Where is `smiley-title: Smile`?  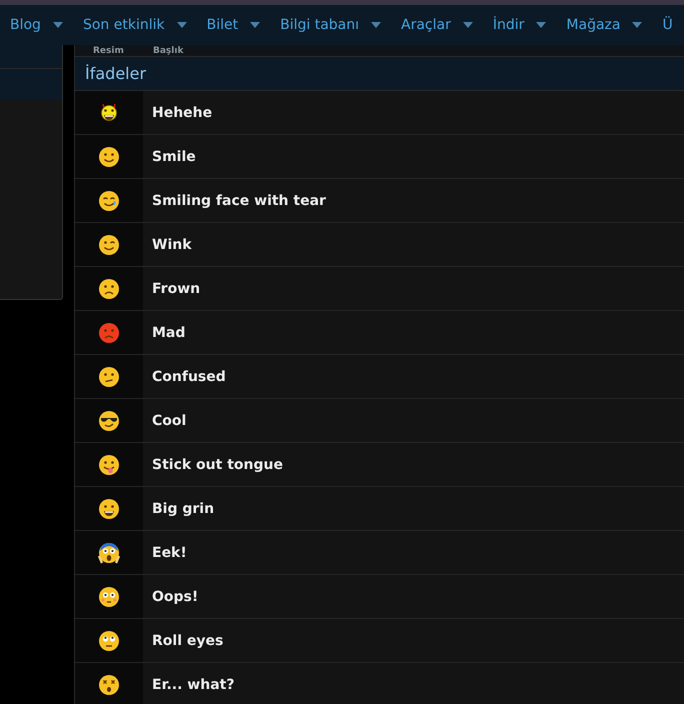
smiley-title: Smile is located at coordinates (174, 156).